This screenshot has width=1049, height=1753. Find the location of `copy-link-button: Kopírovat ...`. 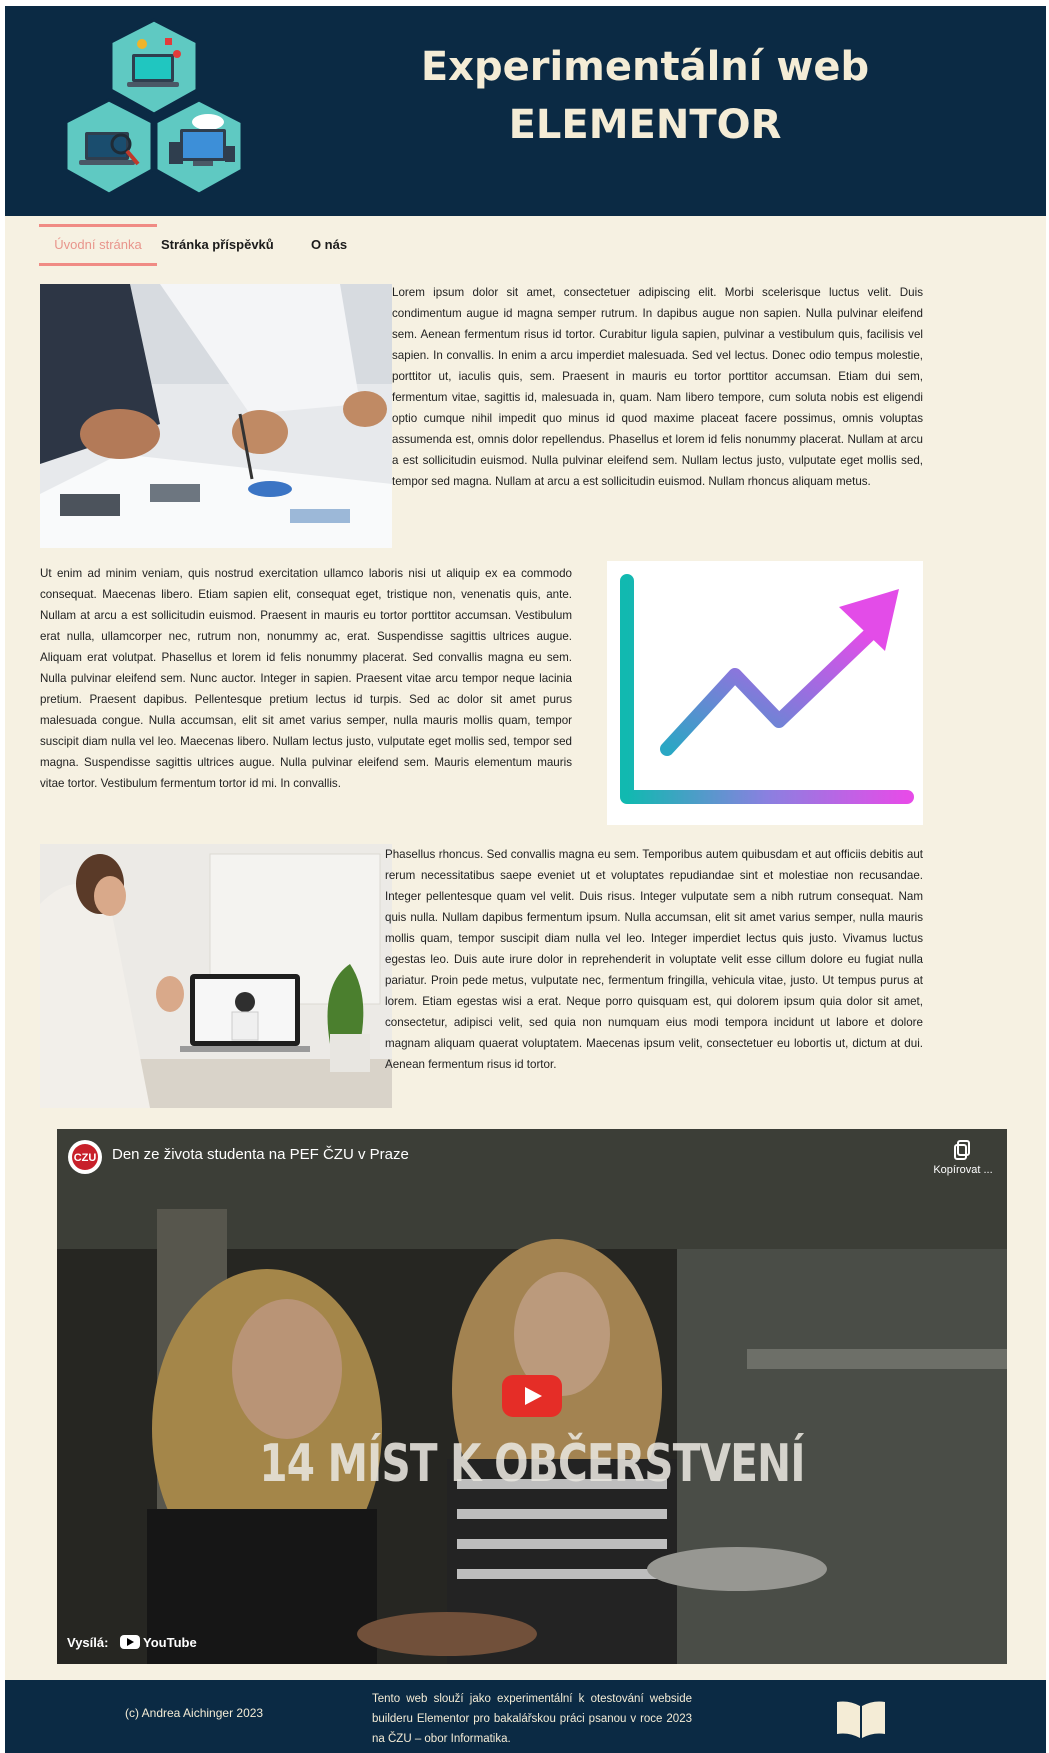

copy-link-button: Kopírovat ... is located at coordinates (963, 1164).